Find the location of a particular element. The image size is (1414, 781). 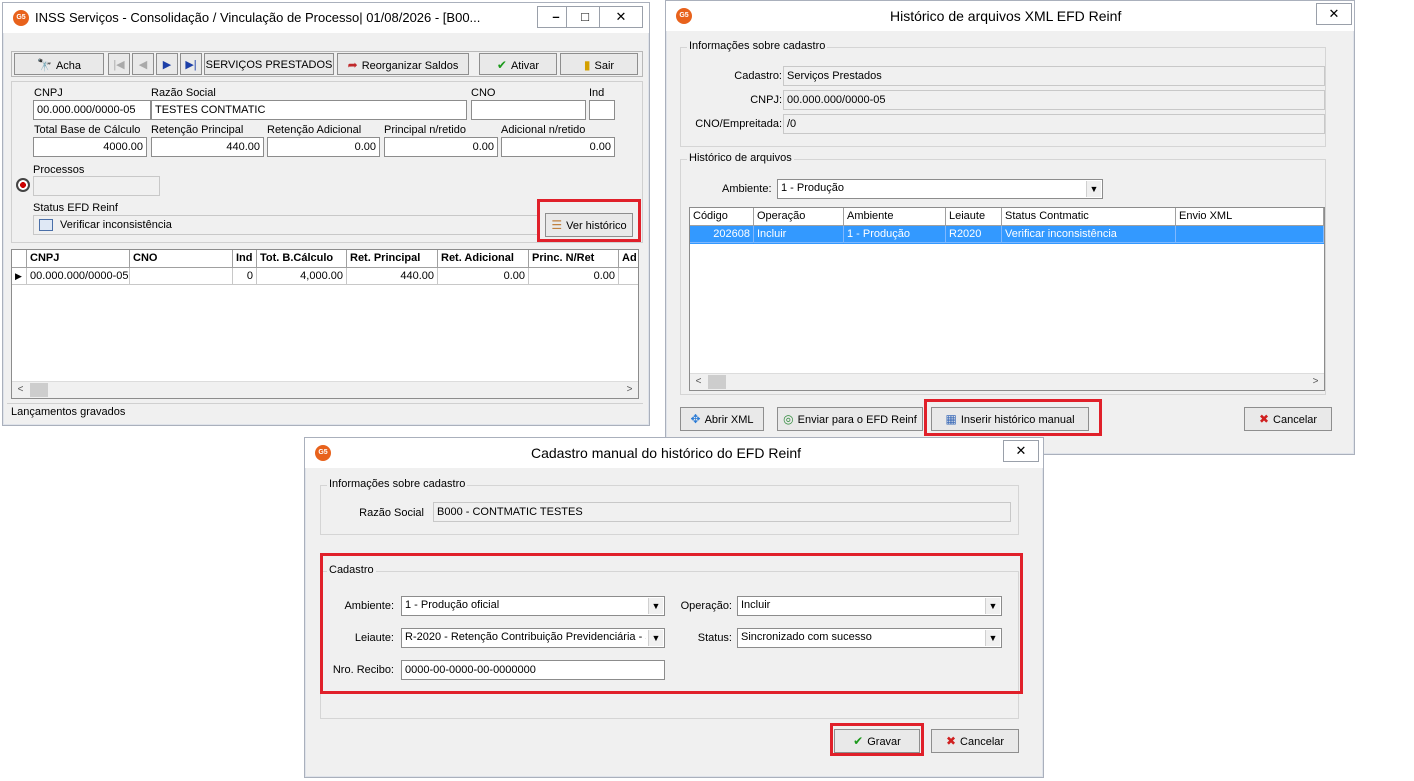

grid-header-status-contmatic: Status Contmatic is located at coordinates (1089, 217).